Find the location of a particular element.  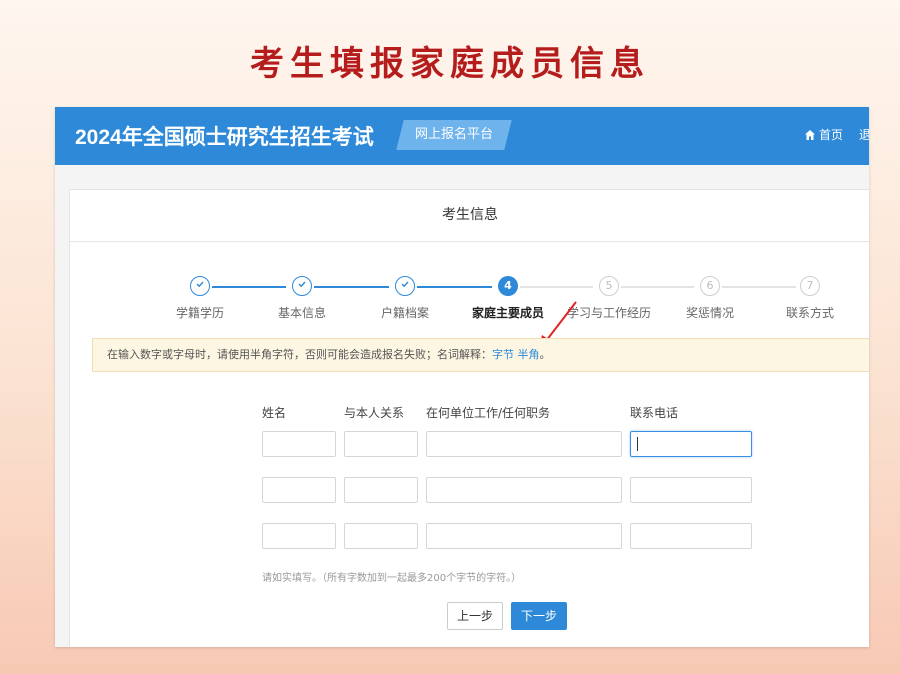

link-halfwidth: 半角 is located at coordinates (529, 354).